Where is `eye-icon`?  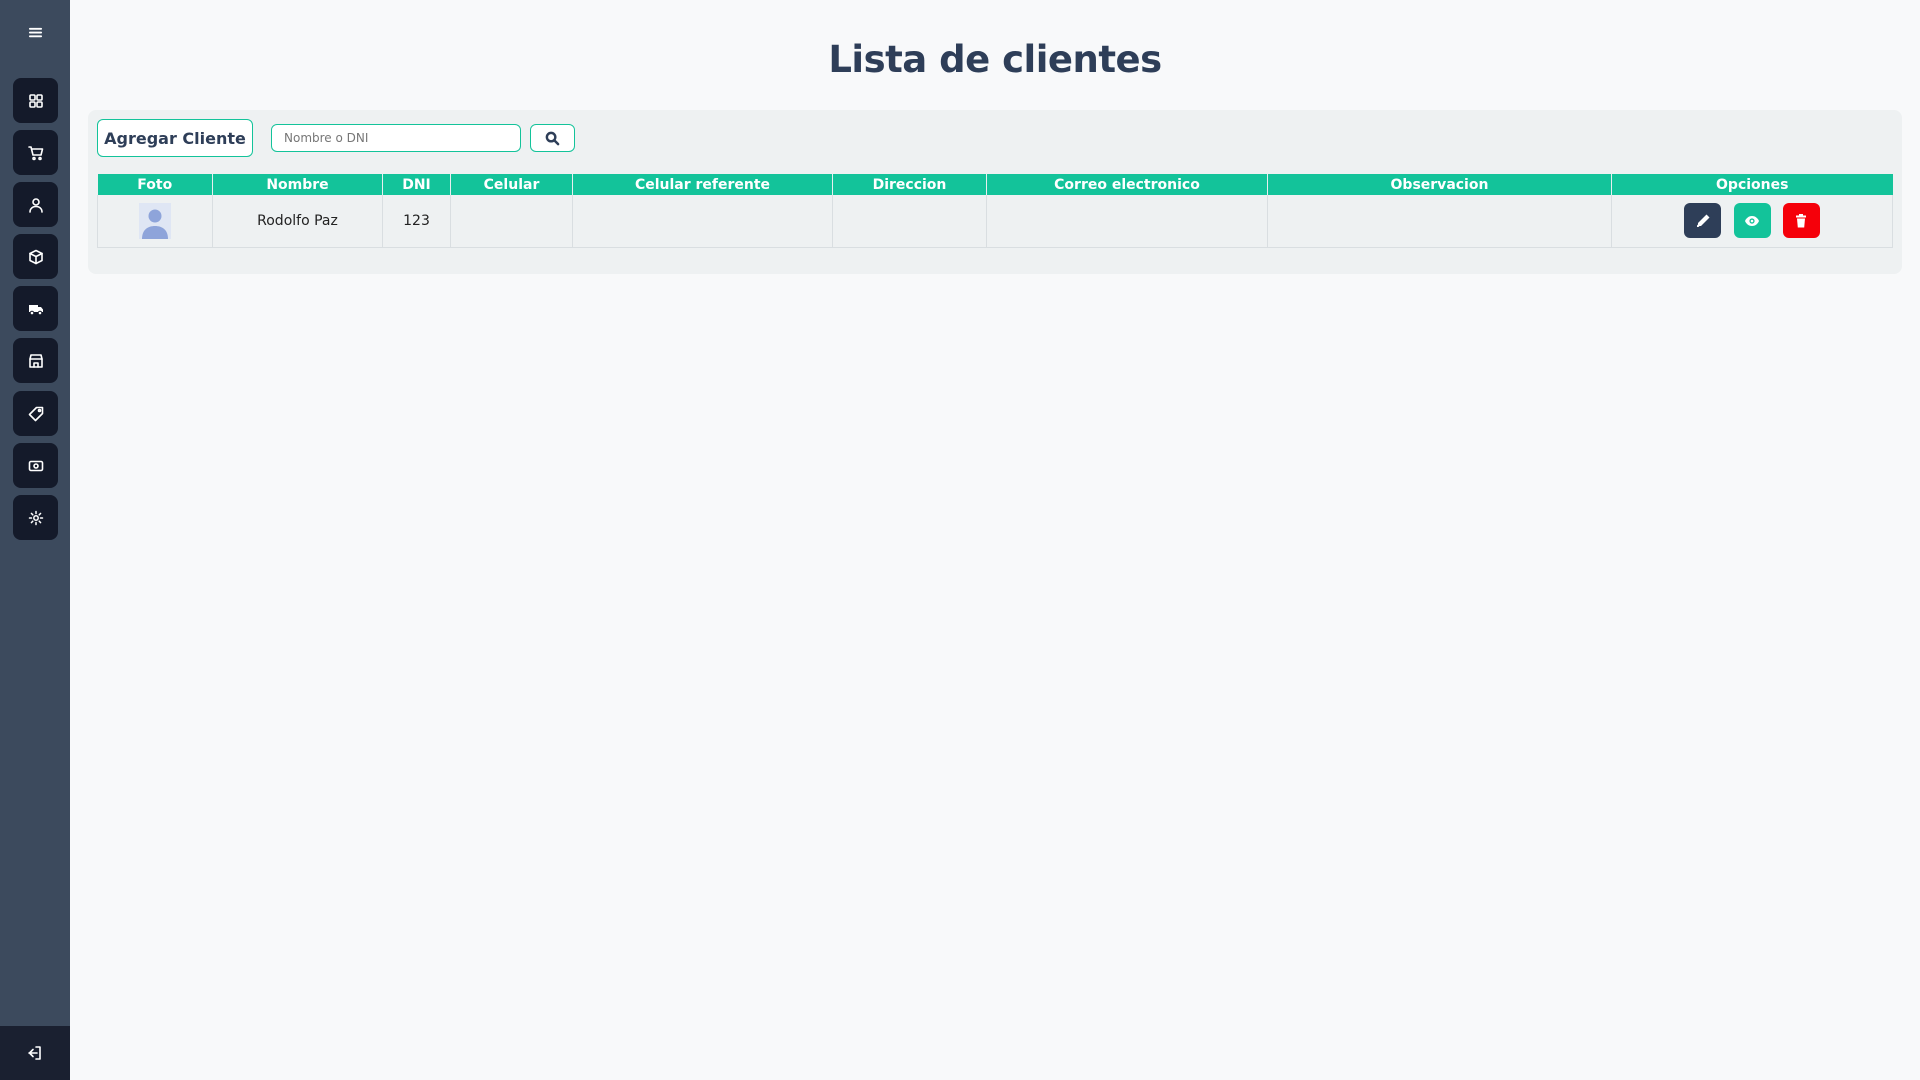 eye-icon is located at coordinates (1752, 220).